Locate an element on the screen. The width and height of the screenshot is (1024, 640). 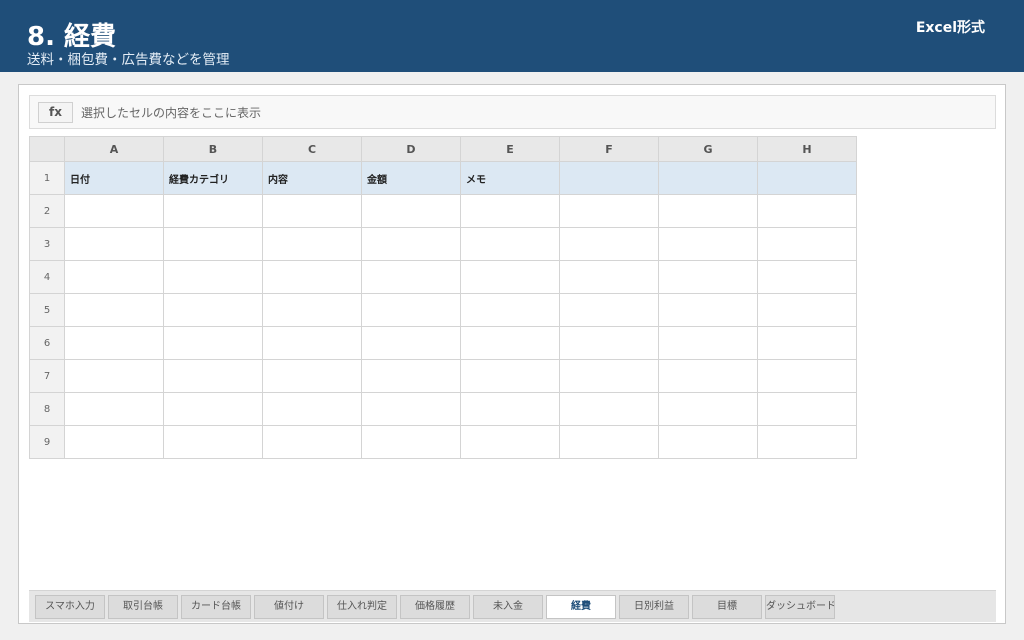
grid-cell: 経費カテゴリ is located at coordinates (213, 178).